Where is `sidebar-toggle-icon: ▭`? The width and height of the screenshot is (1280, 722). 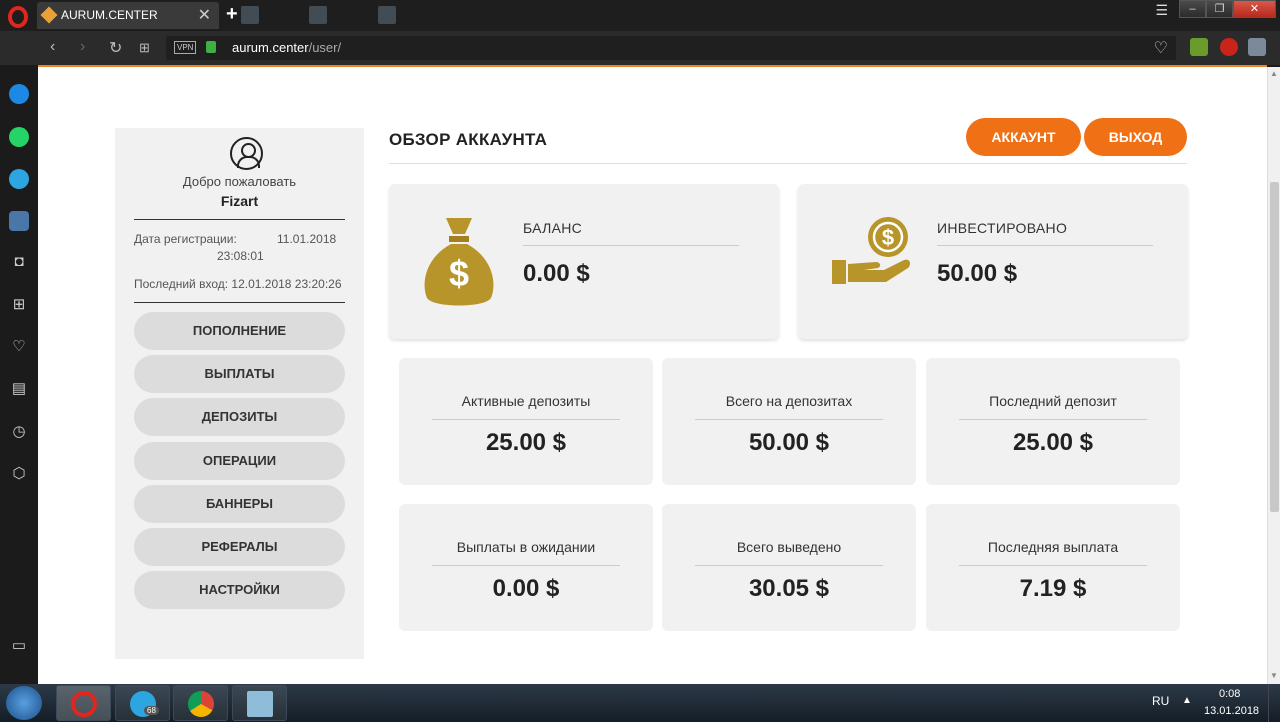 sidebar-toggle-icon: ▭ is located at coordinates (19, 646).